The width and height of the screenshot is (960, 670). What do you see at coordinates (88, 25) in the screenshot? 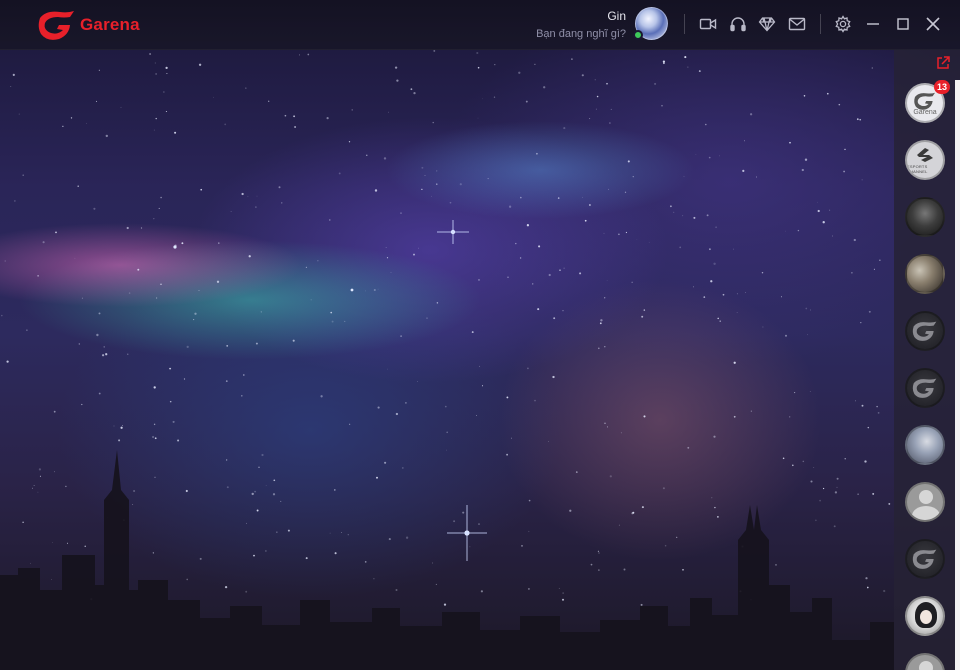
I see `garena-logo: Garena` at bounding box center [88, 25].